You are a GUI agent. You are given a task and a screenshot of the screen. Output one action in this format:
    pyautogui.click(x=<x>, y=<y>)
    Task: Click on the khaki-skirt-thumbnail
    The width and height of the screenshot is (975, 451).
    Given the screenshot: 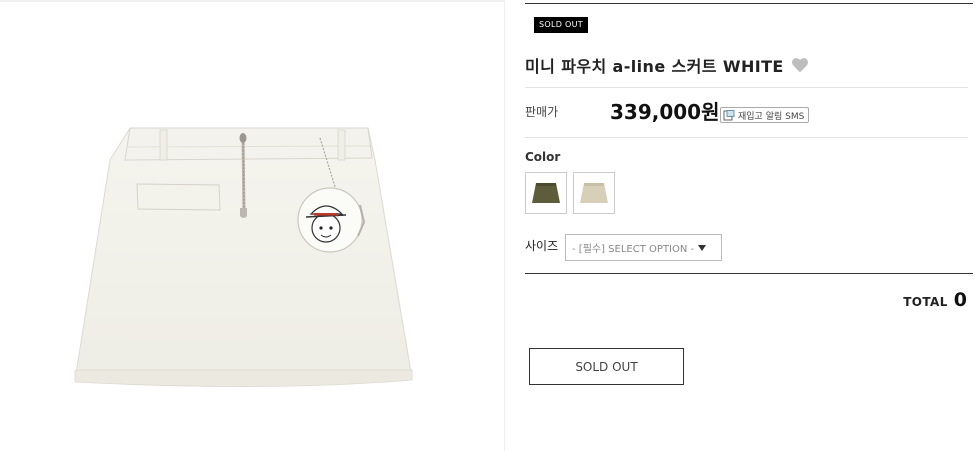 What is the action you would take?
    pyautogui.click(x=546, y=193)
    